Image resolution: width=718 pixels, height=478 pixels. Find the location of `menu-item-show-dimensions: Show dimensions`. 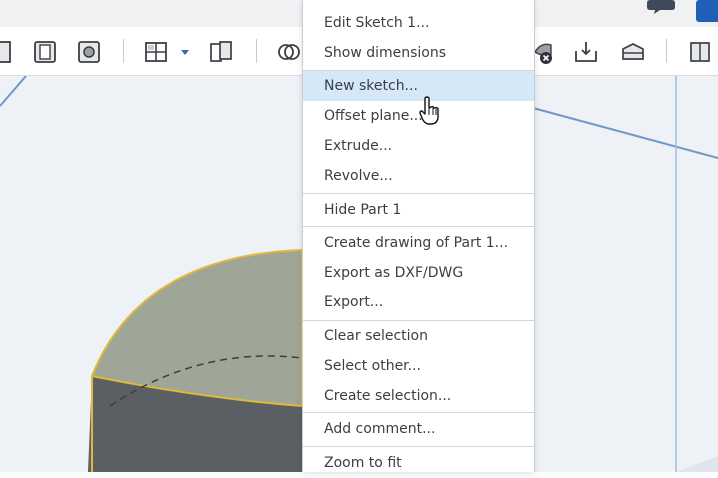

menu-item-show-dimensions: Show dimensions is located at coordinates (418, 53).